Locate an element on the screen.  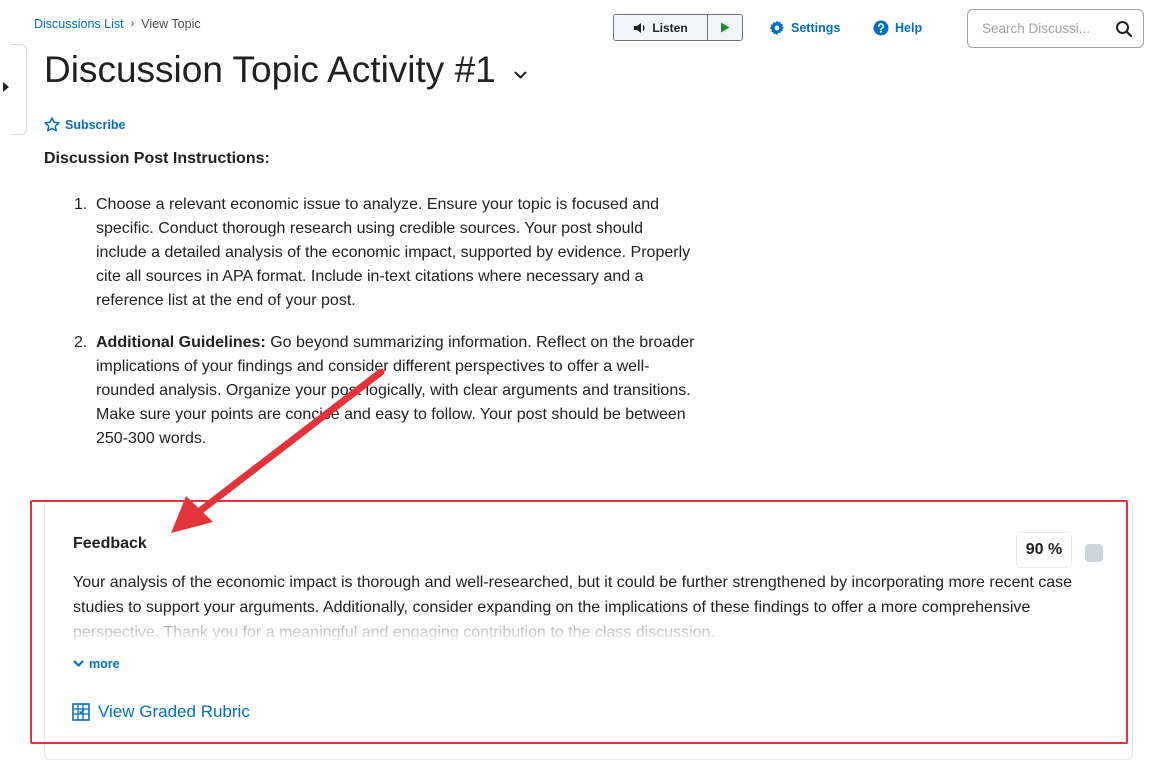
subscribe-link: Subscribe is located at coordinates (84, 124).